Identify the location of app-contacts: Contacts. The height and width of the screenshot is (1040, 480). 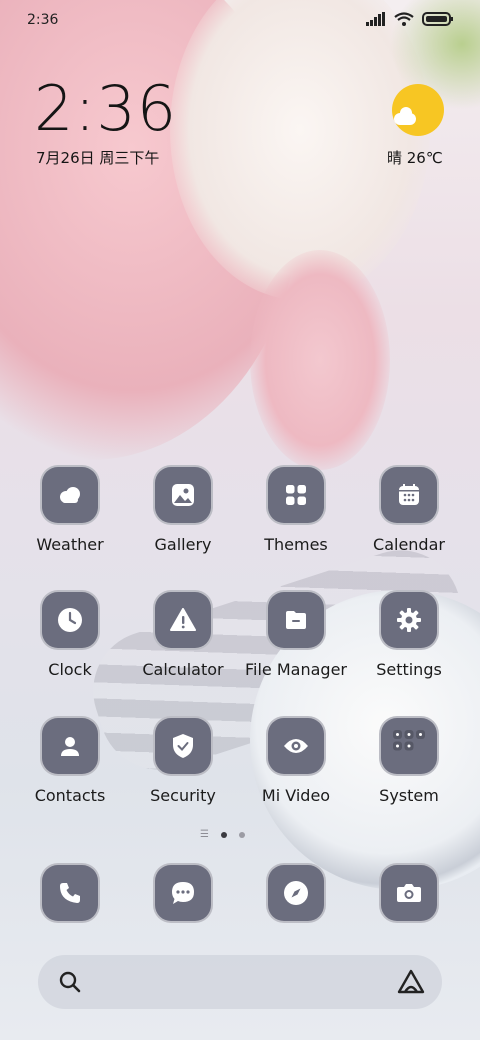
(70, 760).